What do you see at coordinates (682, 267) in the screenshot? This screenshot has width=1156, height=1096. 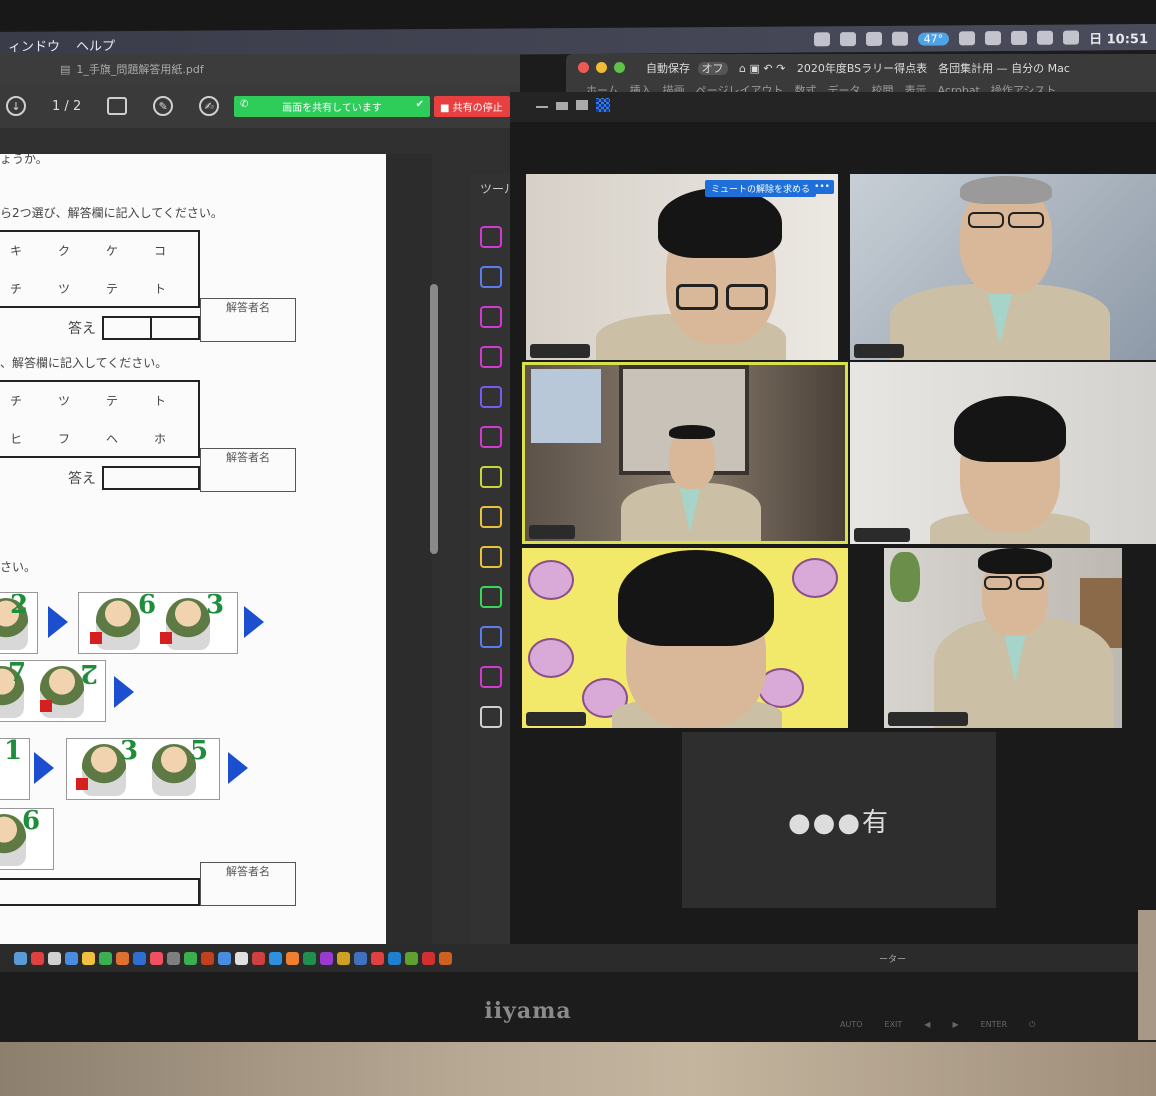 I see `video-tile: ミュートの解除を求める •••` at bounding box center [682, 267].